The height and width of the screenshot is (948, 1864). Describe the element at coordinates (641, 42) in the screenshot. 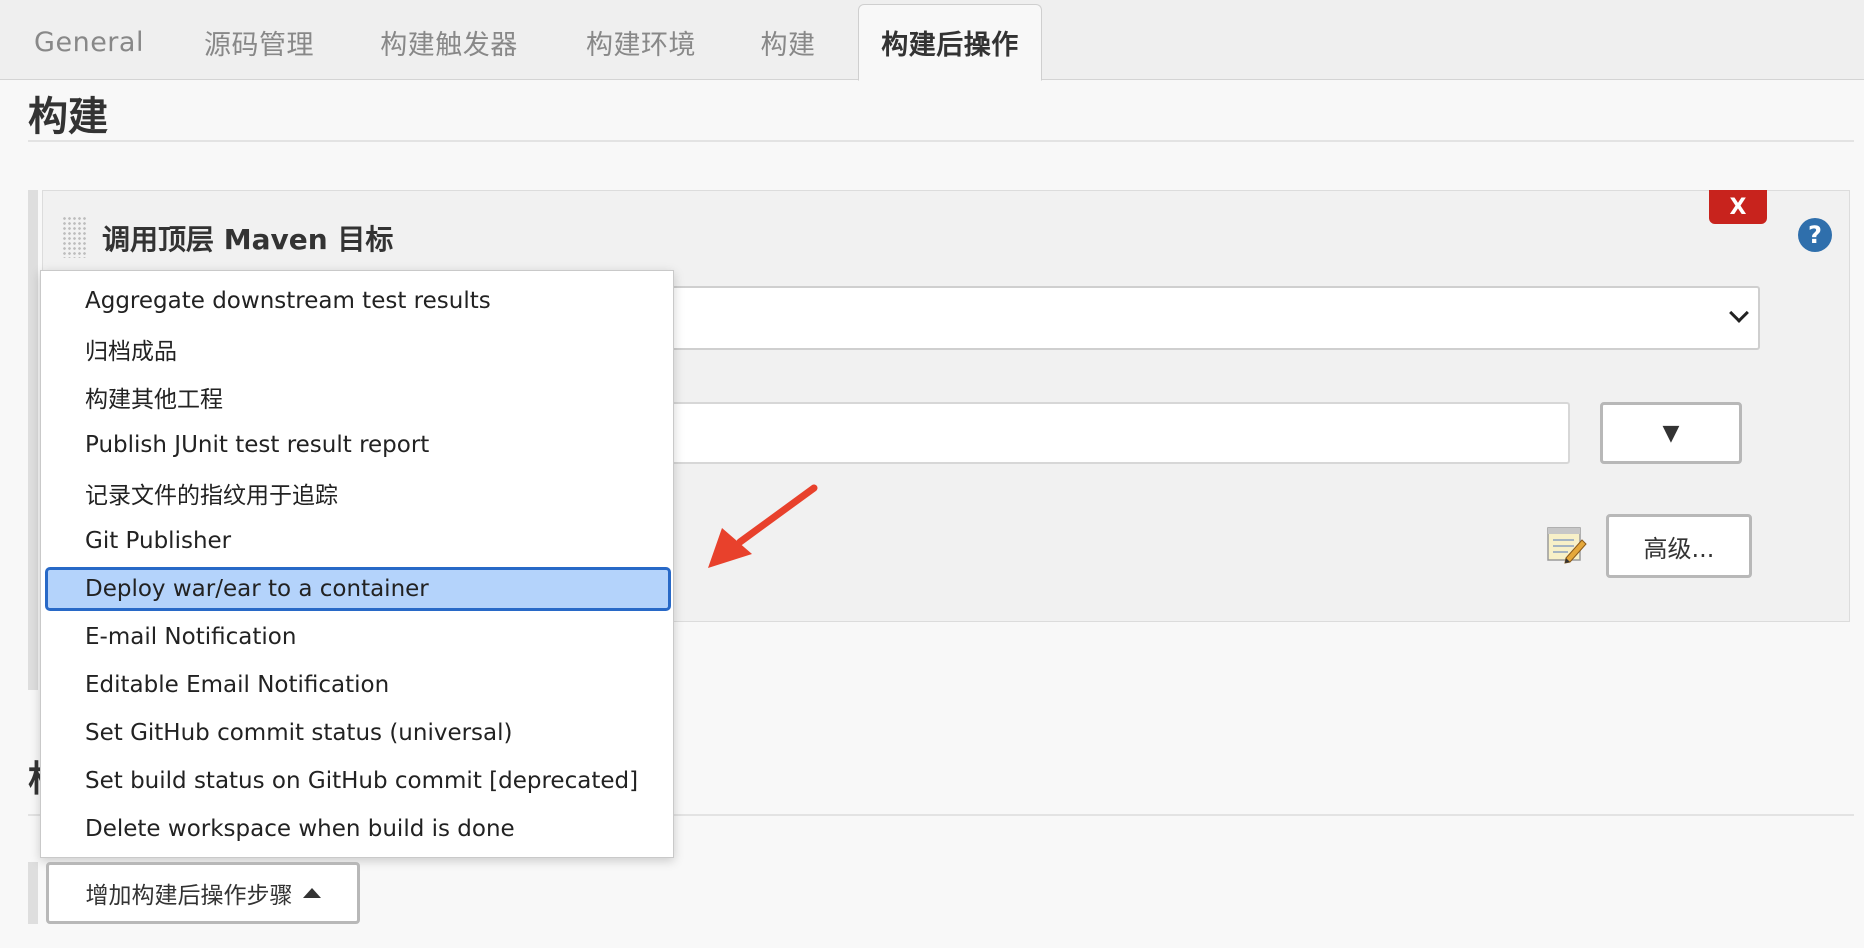

I see `tab-build-environment: 构建环境` at that location.